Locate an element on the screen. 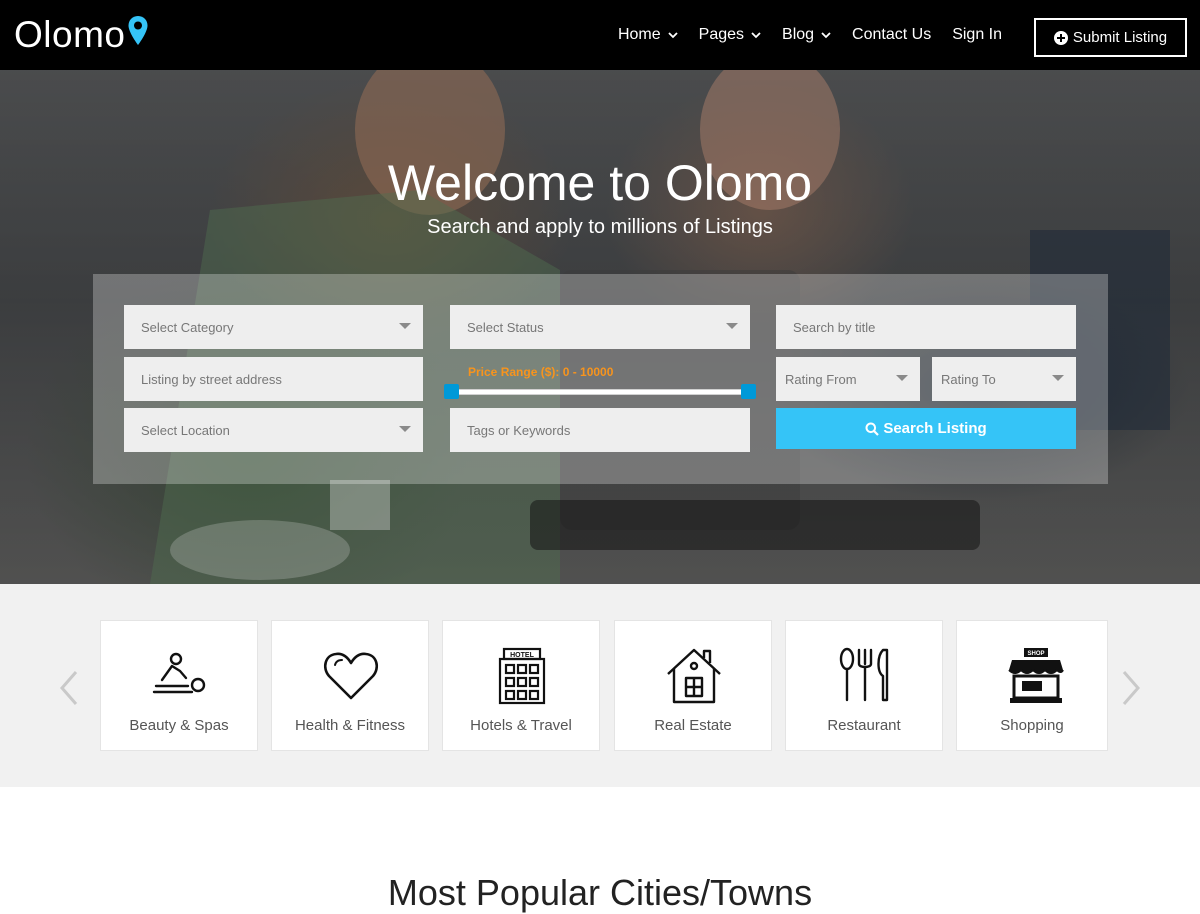  category-label: Shopping is located at coordinates (1032, 725).